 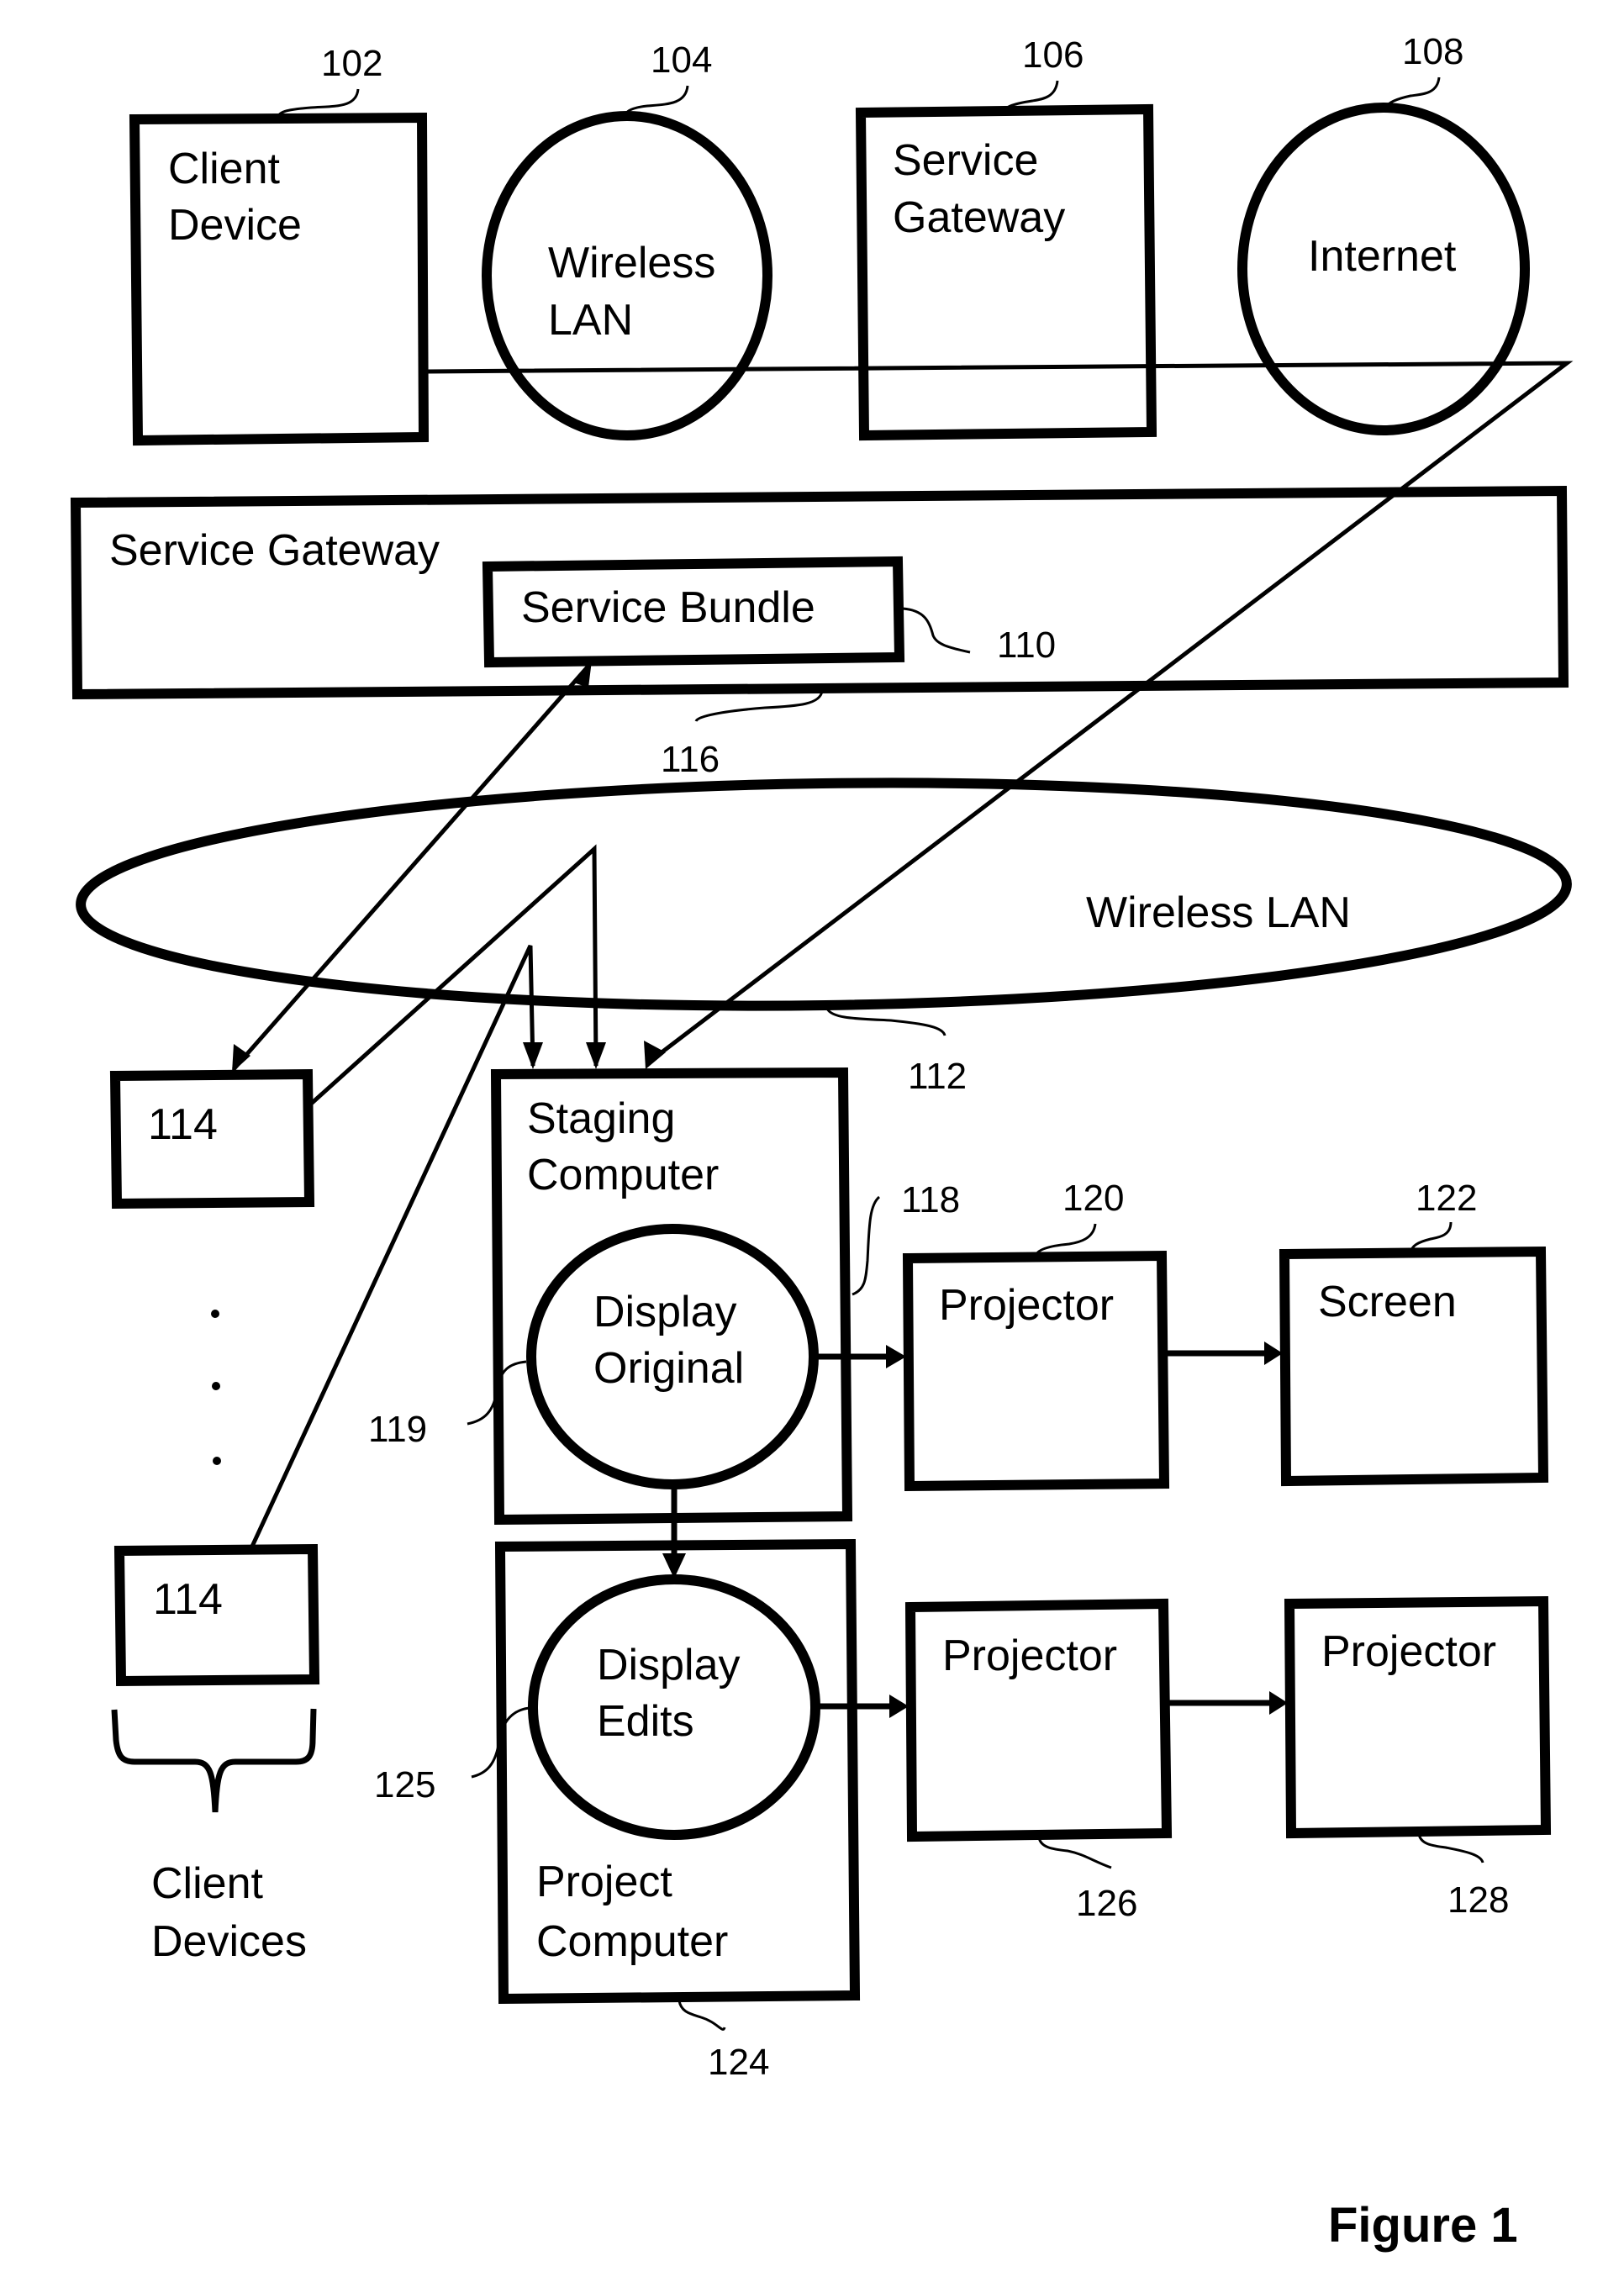 What do you see at coordinates (668, 607) in the screenshot?
I see `service-bundle-label: Service Bundle` at bounding box center [668, 607].